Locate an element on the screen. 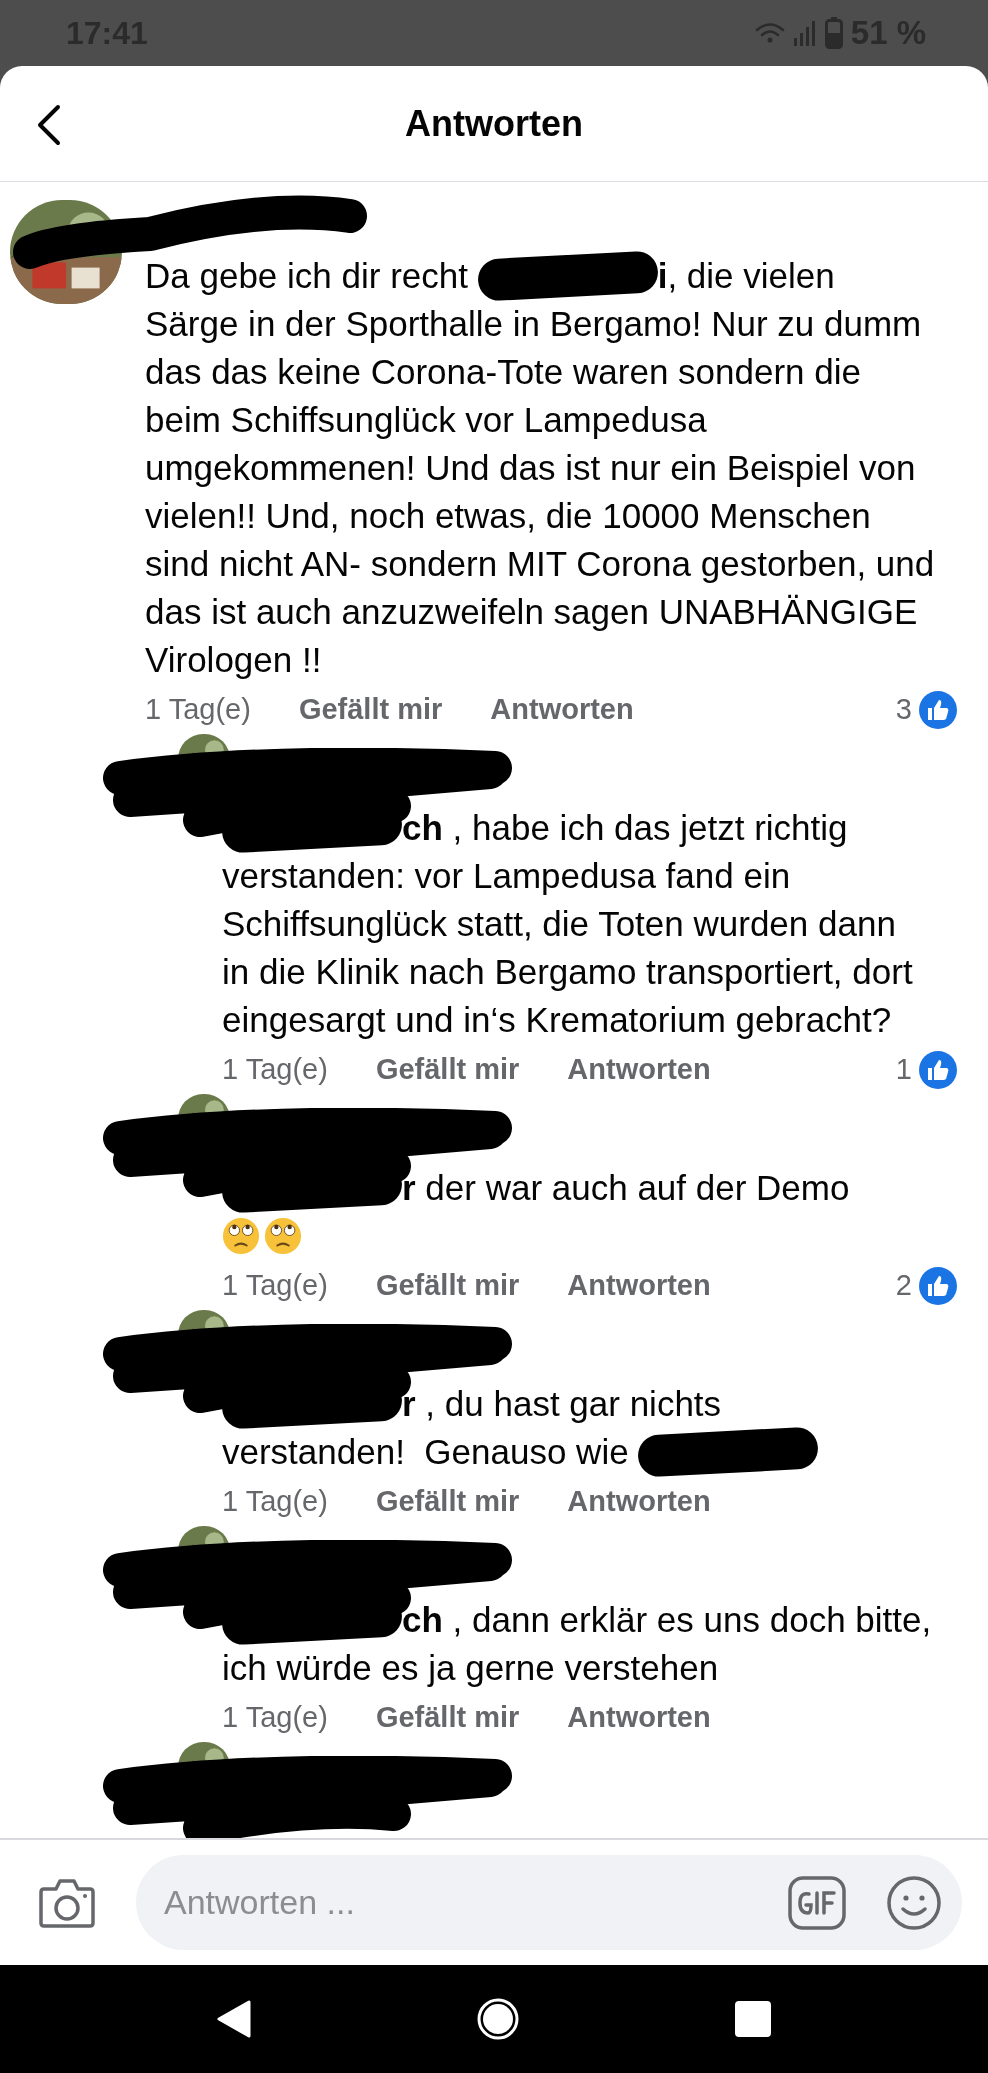 The image size is (988, 2073). comment-text: vielen!! Und, noch etwas, die 10000 Menschen is located at coordinates (508, 515).